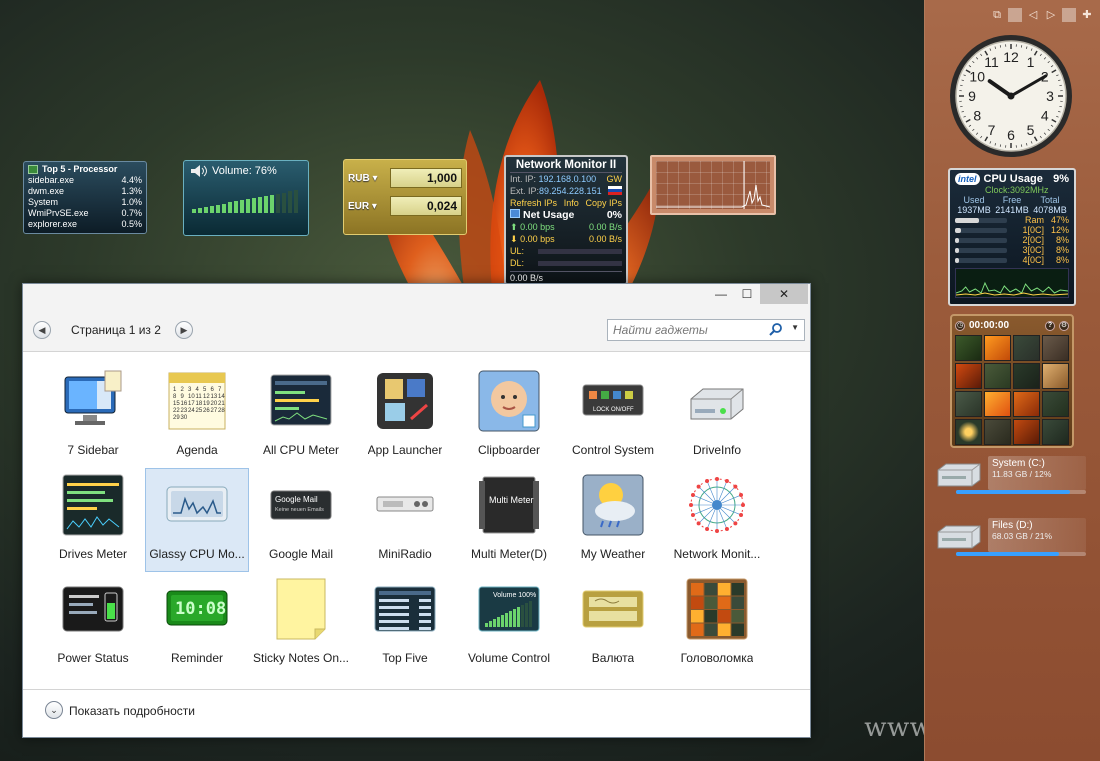 This screenshot has width=1100, height=761. I want to click on settings-icon: ⚙, so click(1064, 325).